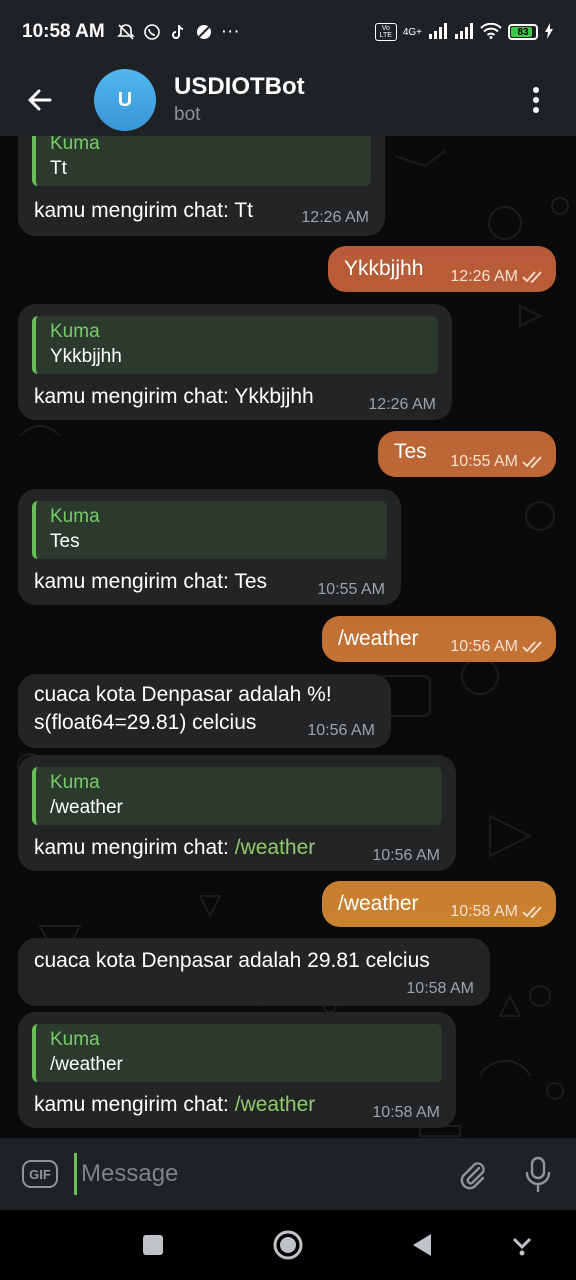 This screenshot has width=576, height=1280. Describe the element at coordinates (288, 32) in the screenshot. I see `status-bar: 10:58 AM ··· Vo LTE 4G+ 83` at that location.